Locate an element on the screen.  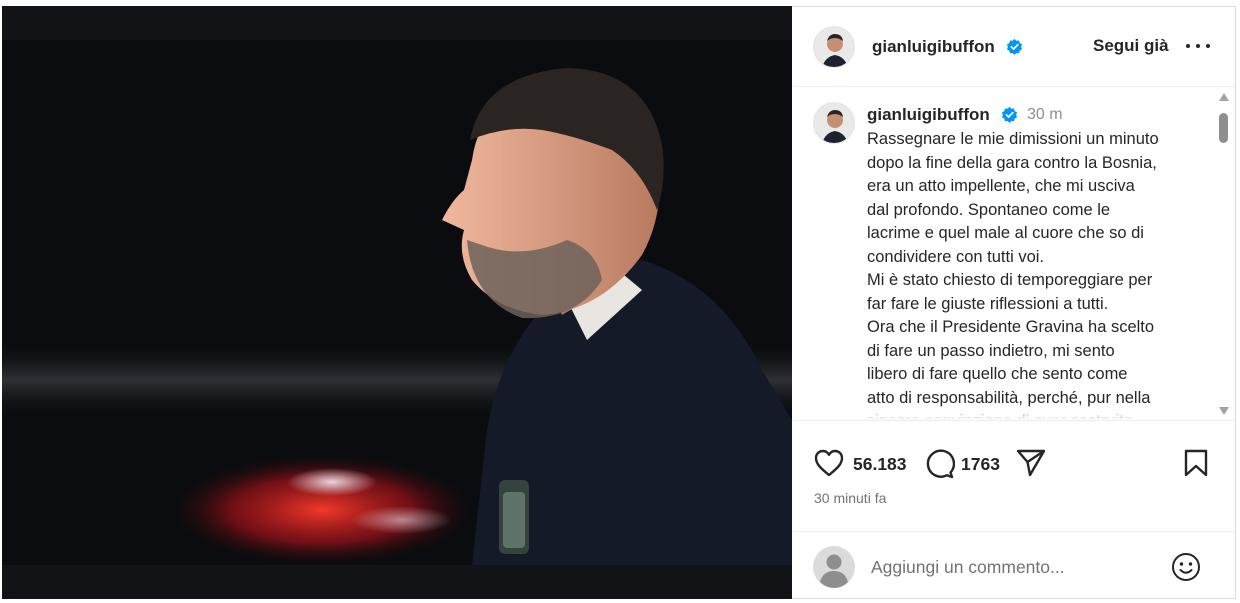
scroll-down-arrow-icon is located at coordinates (1224, 411).